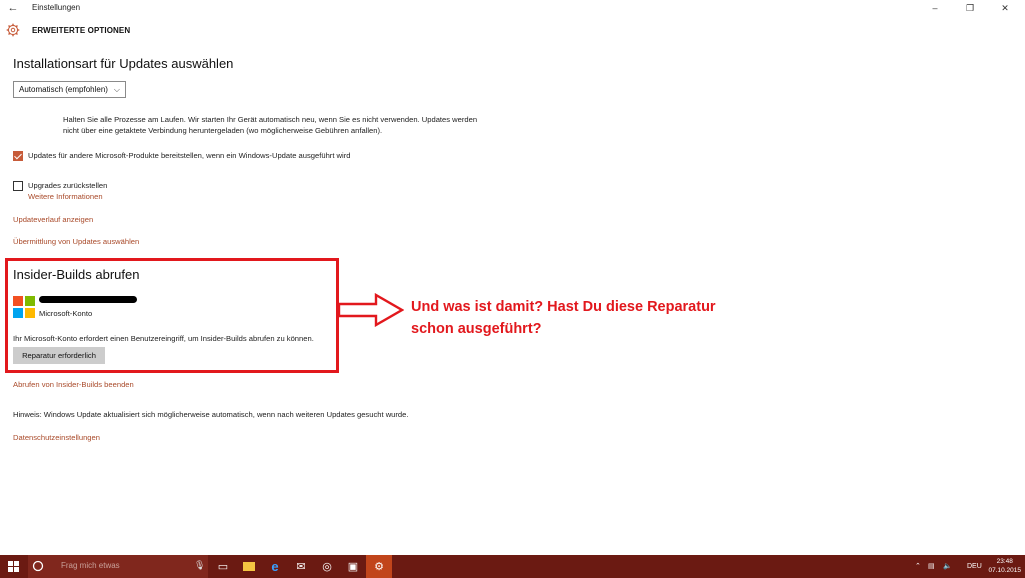 Image resolution: width=1025 pixels, height=578 pixels. I want to click on arrow-right-icon, so click(371, 310).